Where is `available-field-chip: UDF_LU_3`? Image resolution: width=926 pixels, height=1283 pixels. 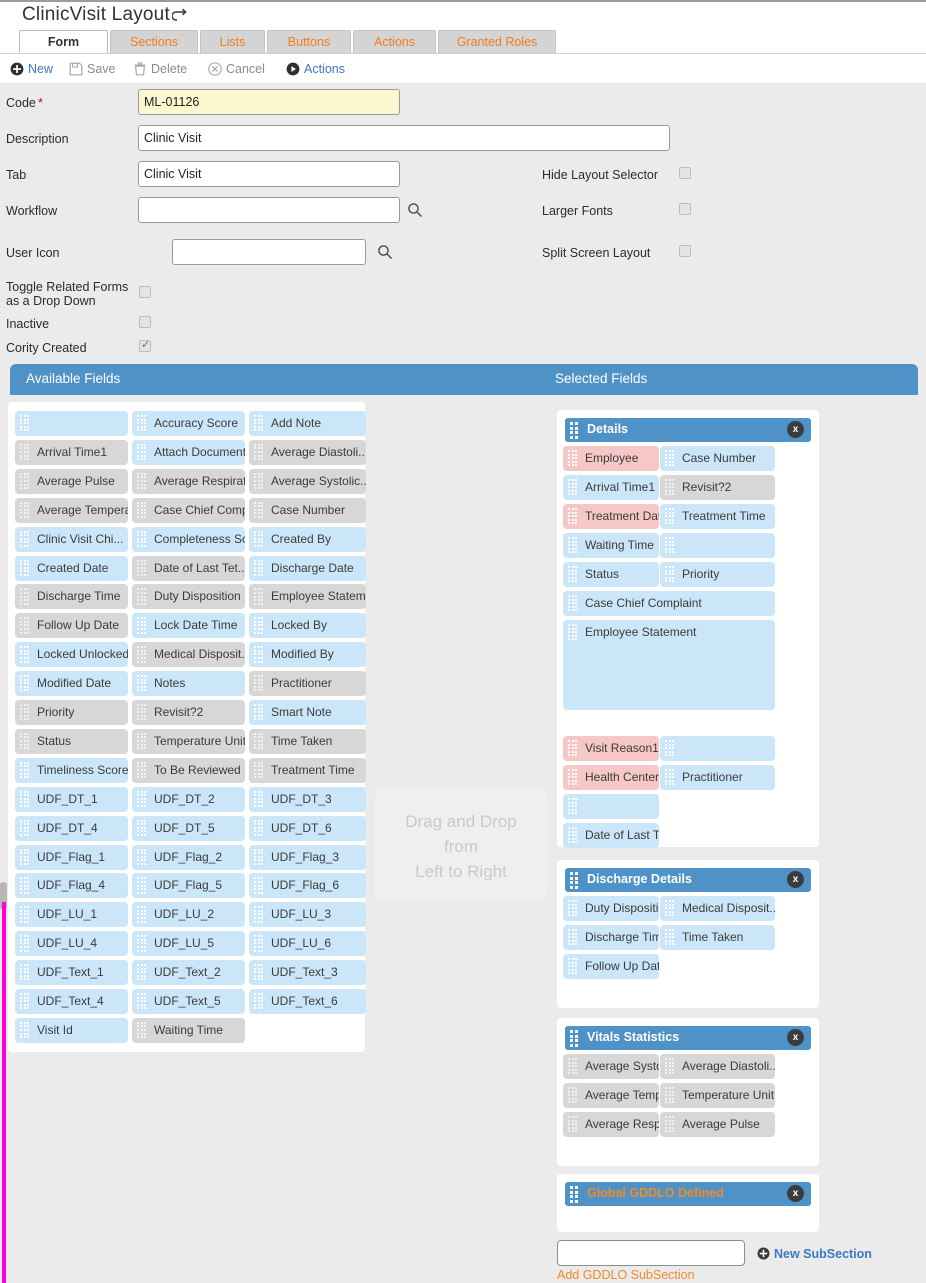
available-field-chip: UDF_LU_3 is located at coordinates (307, 915).